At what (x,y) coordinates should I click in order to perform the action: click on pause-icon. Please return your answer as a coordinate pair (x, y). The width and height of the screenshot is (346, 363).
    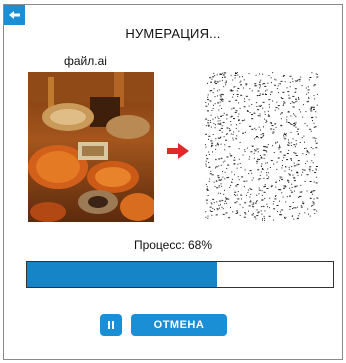
    Looking at the image, I should click on (109, 325).